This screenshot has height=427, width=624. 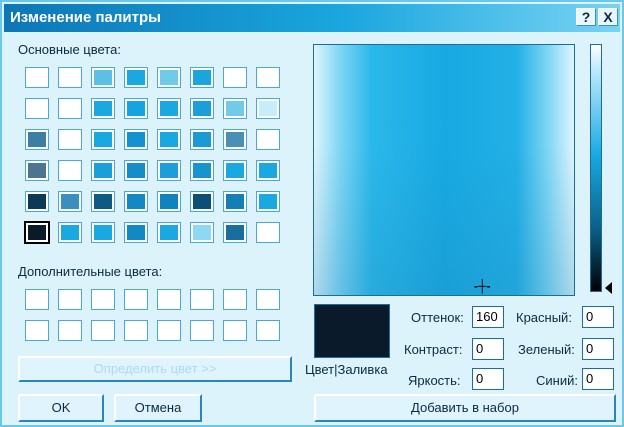 What do you see at coordinates (557, 380) in the screenshot?
I see `blue-label: Синий:` at bounding box center [557, 380].